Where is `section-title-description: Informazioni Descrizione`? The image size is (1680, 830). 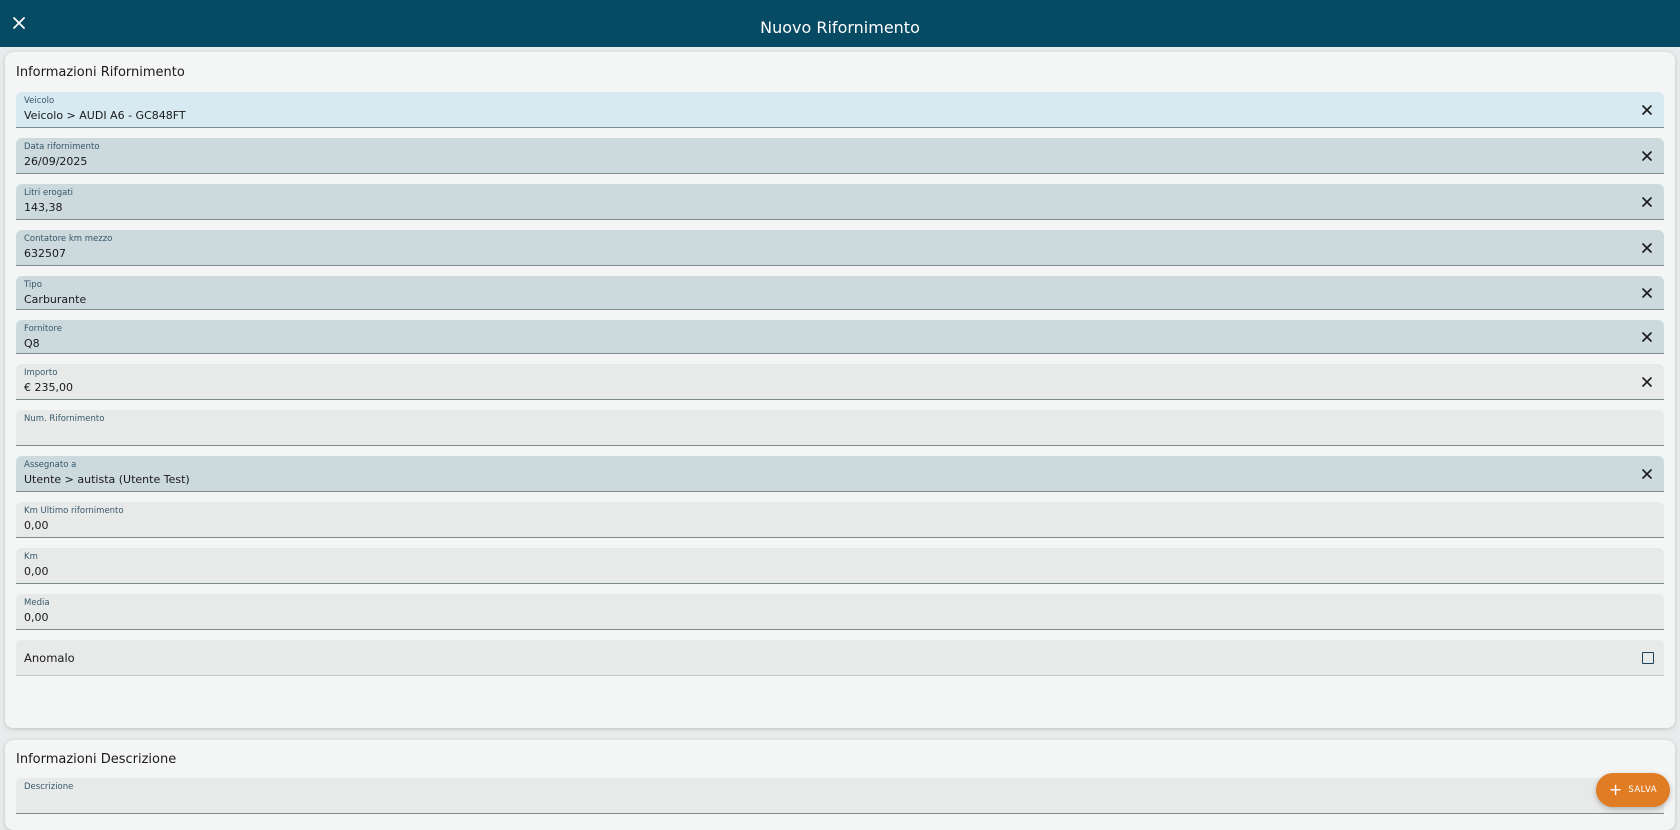 section-title-description: Informazioni Descrizione is located at coordinates (96, 759).